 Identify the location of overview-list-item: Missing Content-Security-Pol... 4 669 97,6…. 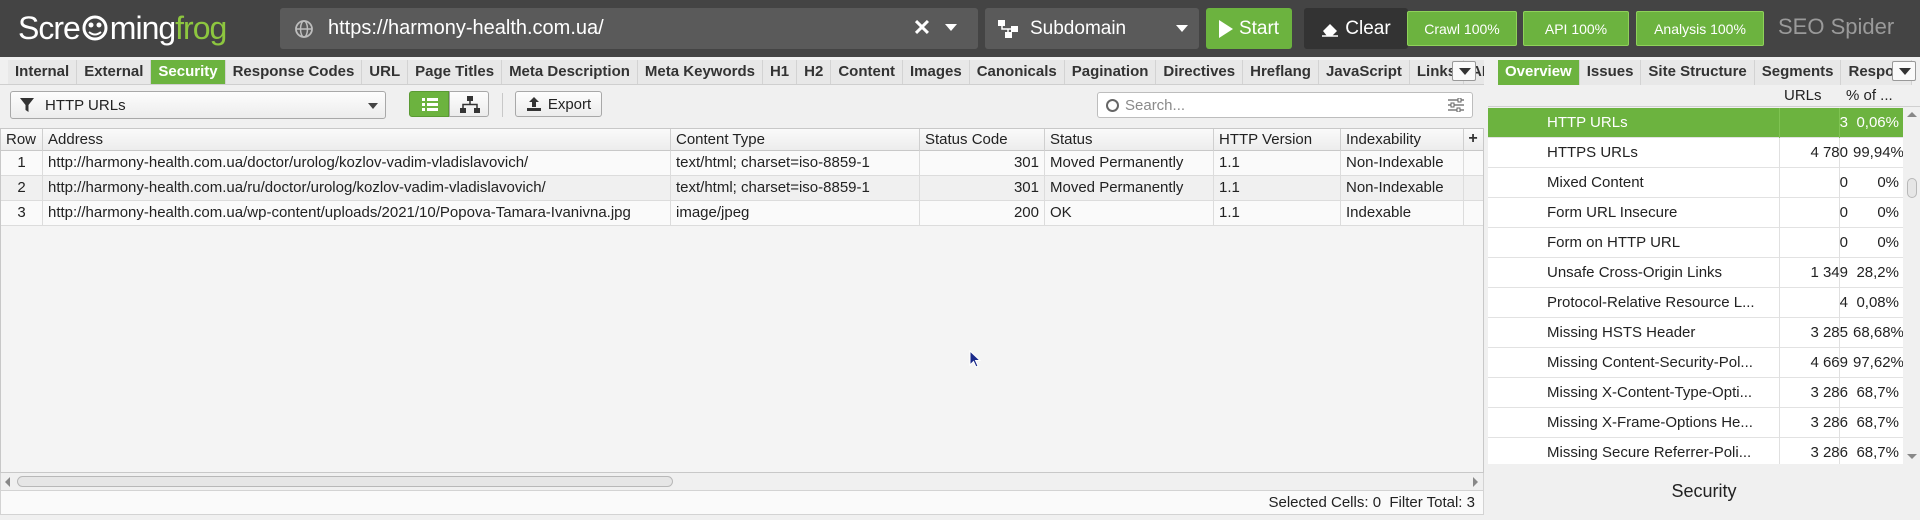
(1695, 363).